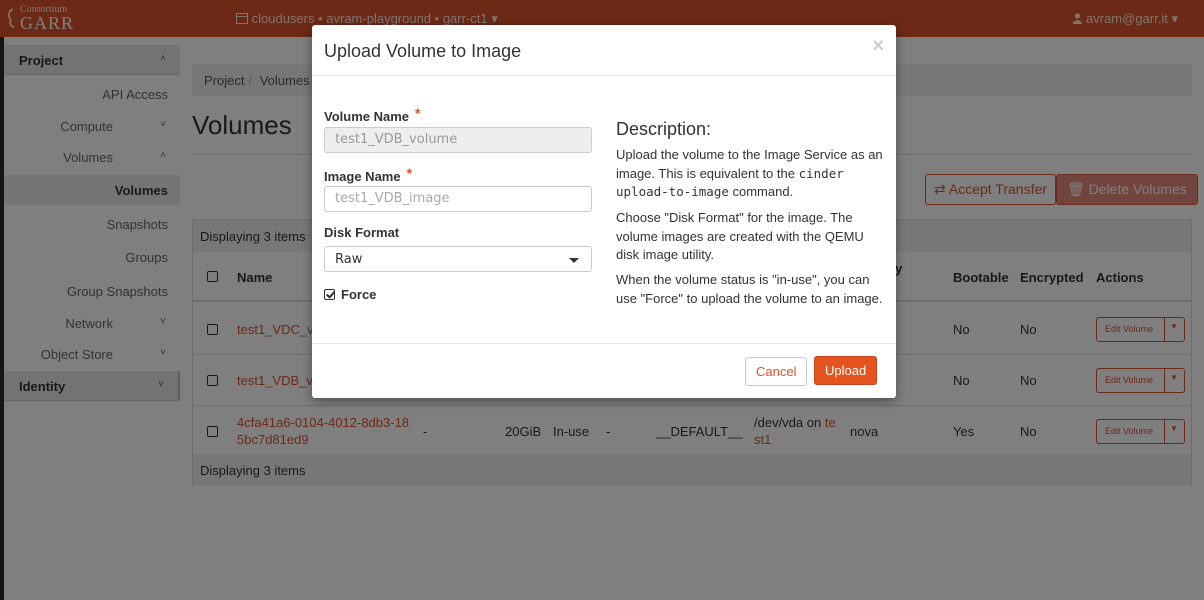 The image size is (1204, 600). Describe the element at coordinates (372, 114) in the screenshot. I see `volume-name-label: Volume Name *` at that location.